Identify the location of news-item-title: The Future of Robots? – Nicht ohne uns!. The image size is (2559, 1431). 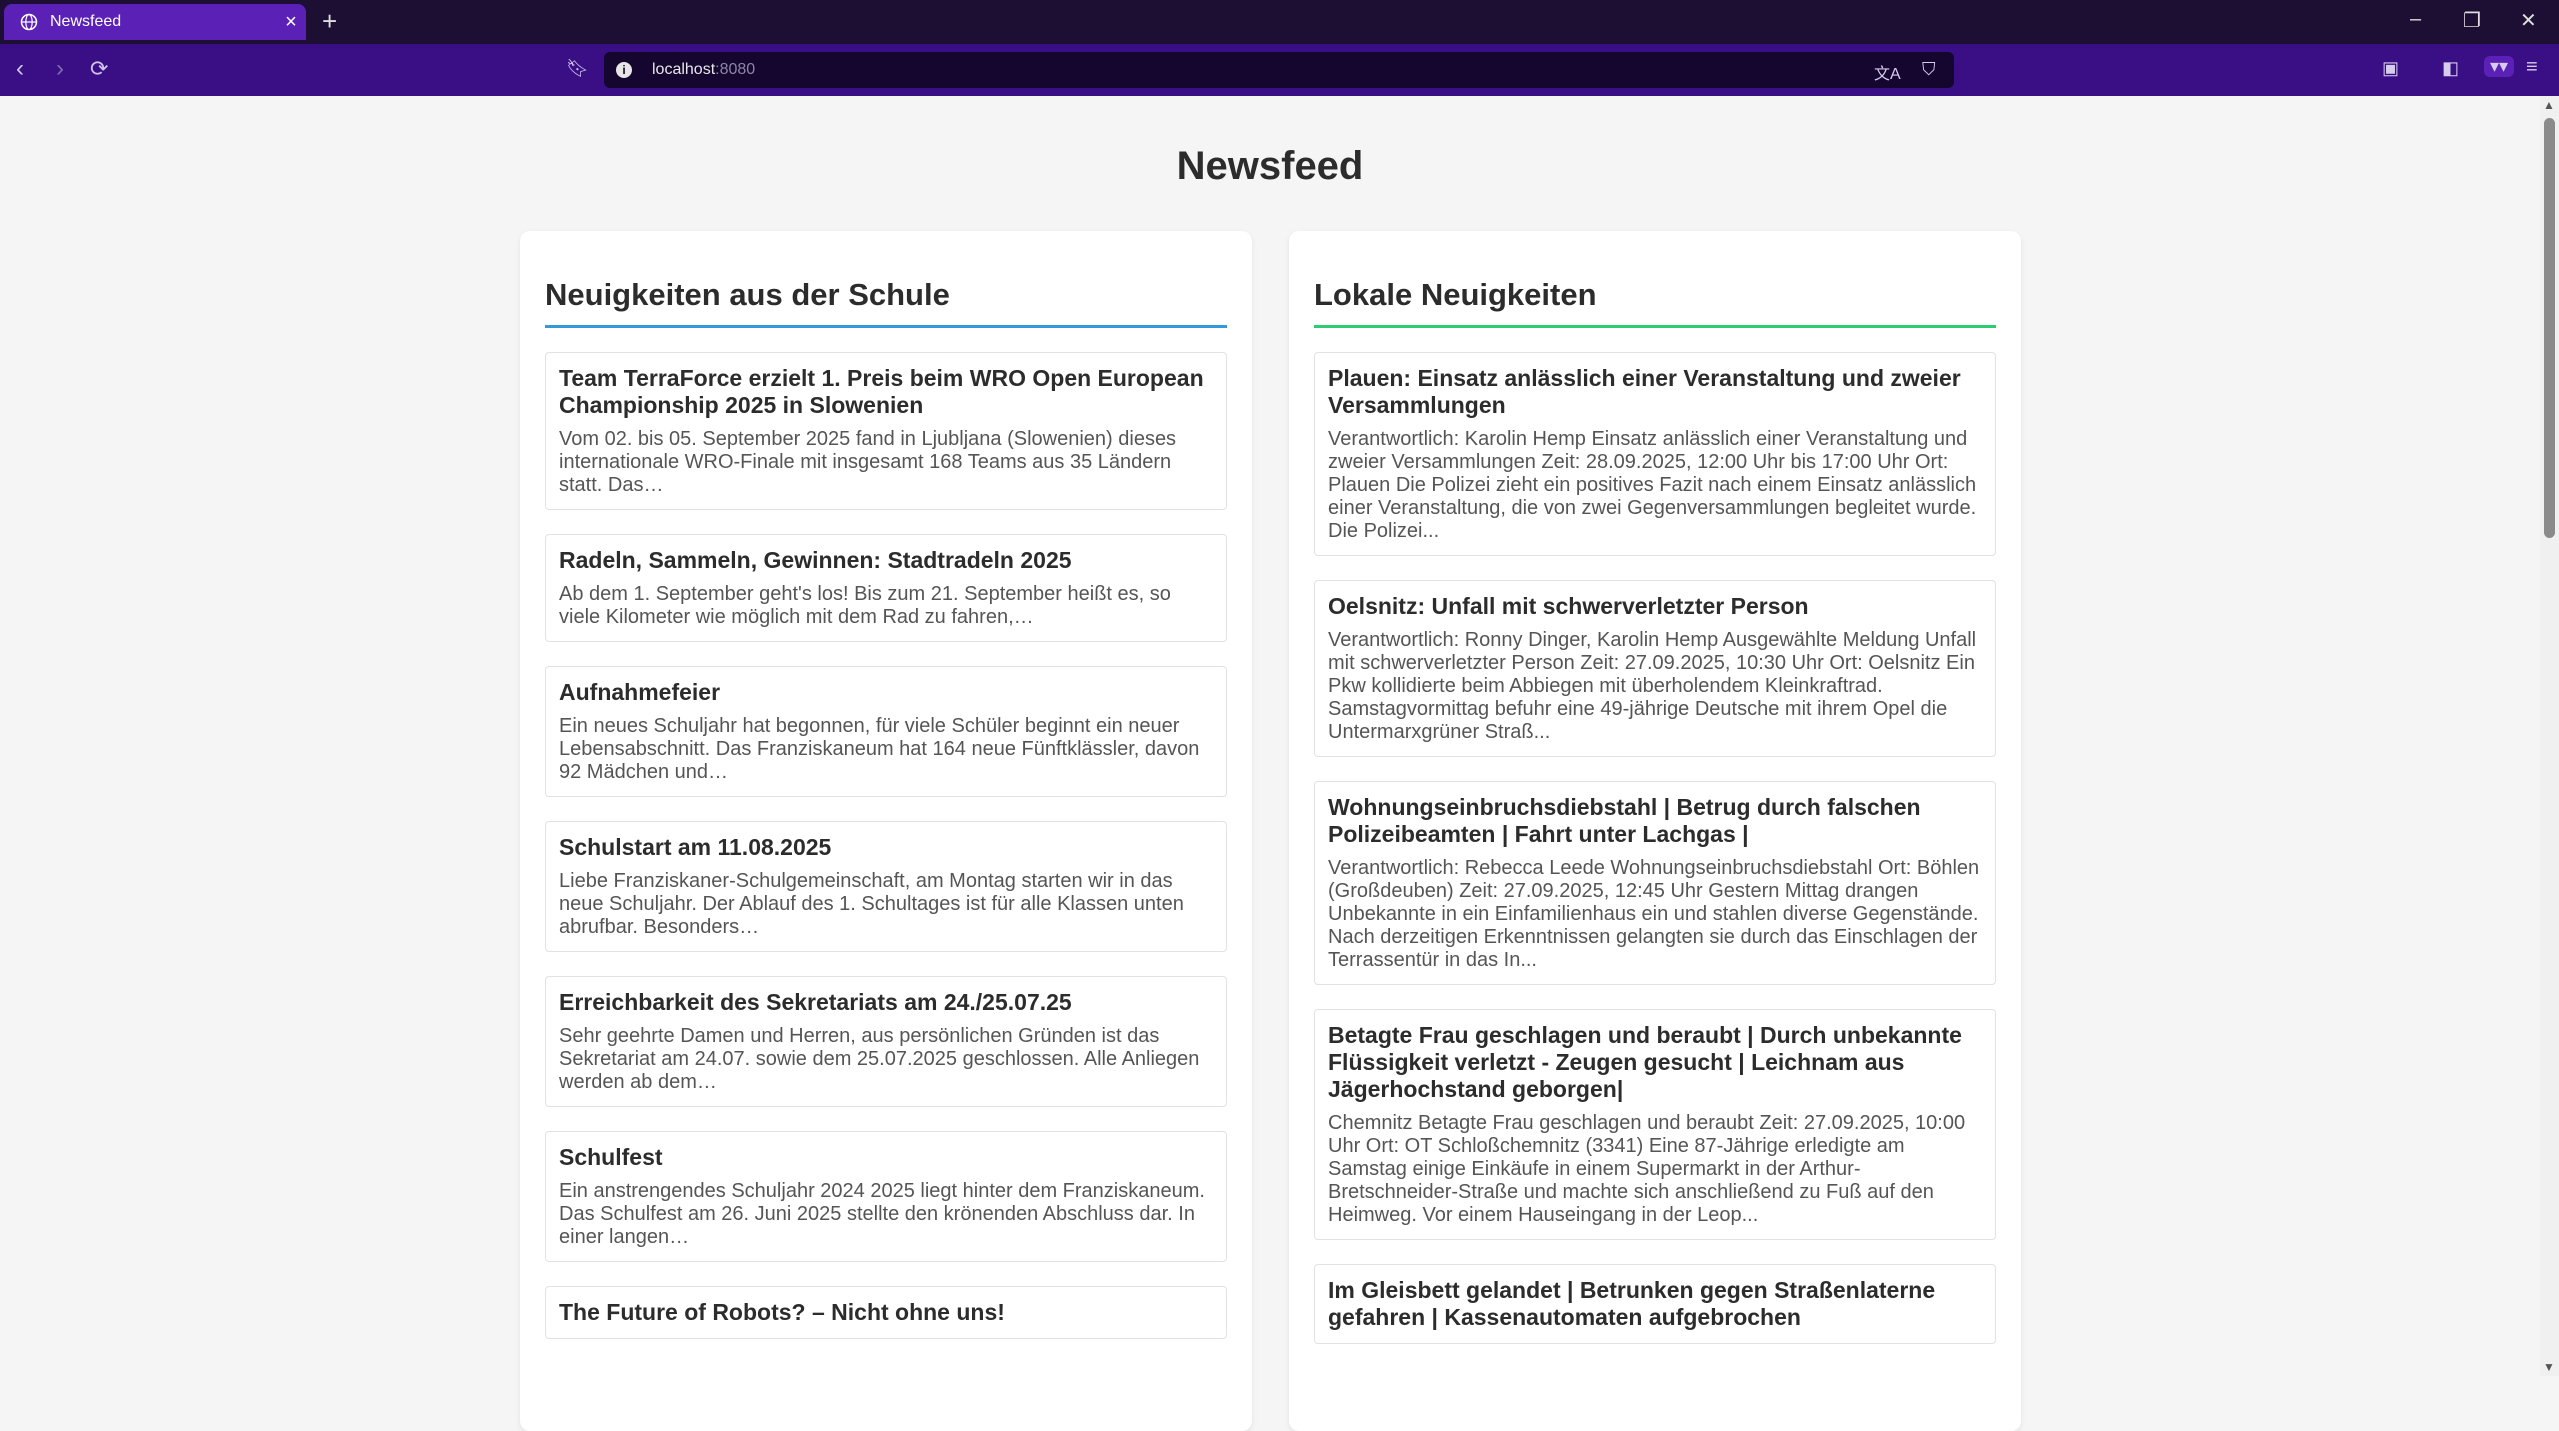
(886, 1312).